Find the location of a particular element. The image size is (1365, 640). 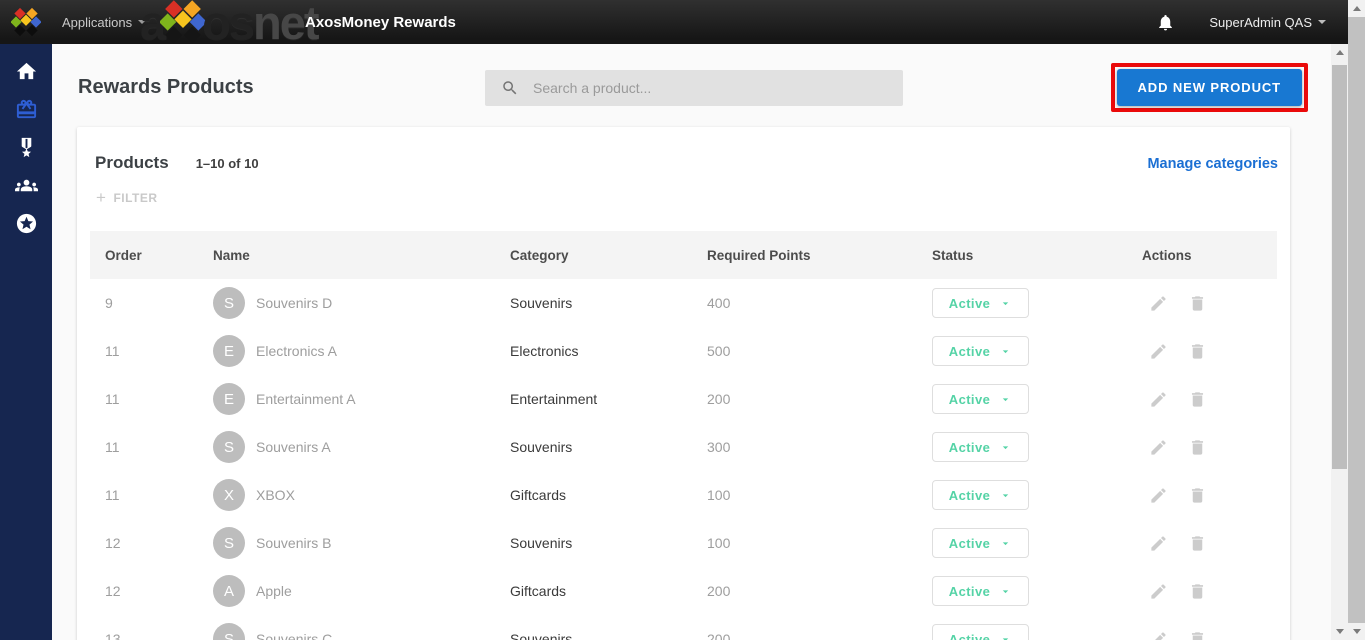

user-name: SuperAdmin QAS is located at coordinates (1260, 22).